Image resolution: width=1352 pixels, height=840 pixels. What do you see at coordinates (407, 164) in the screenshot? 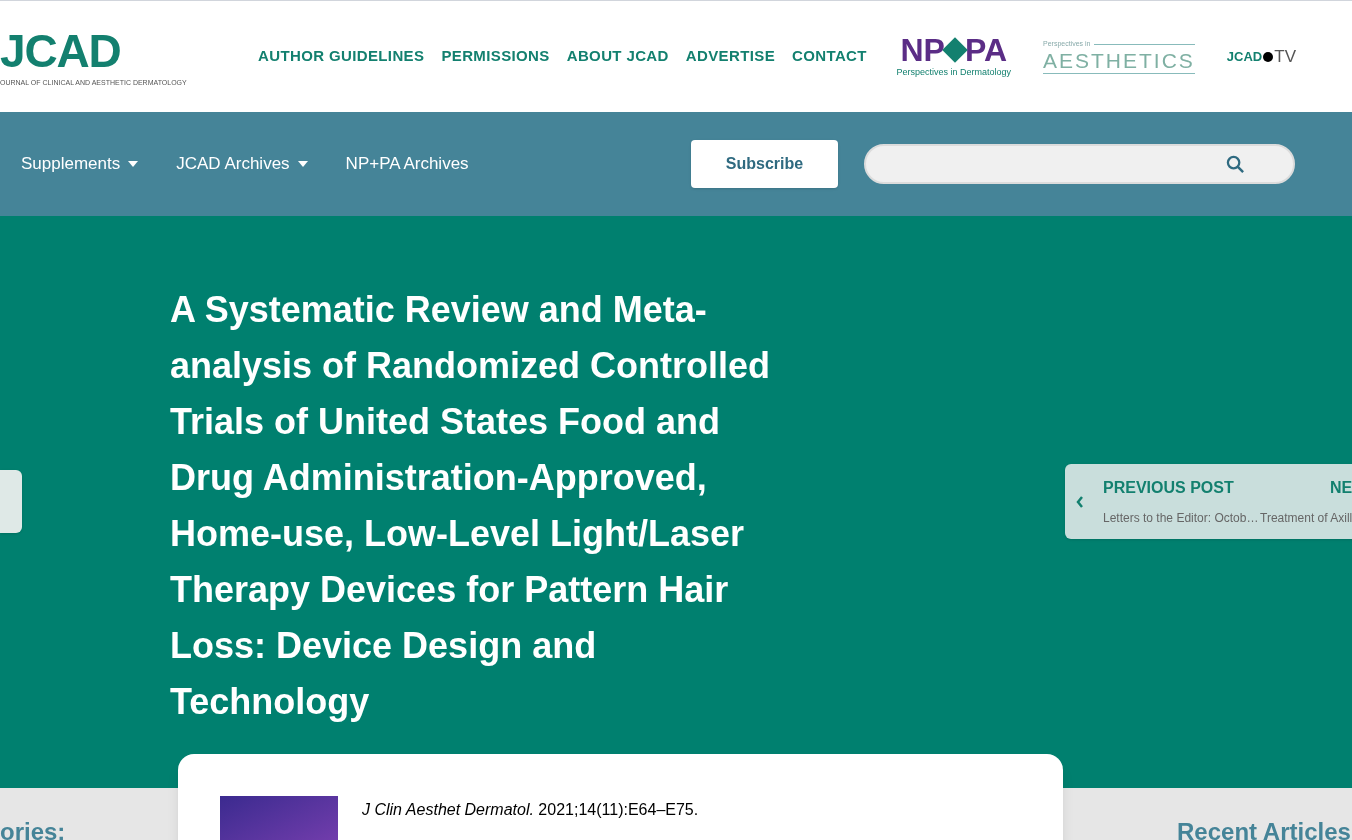
I see `menu-item: NP+PA Archives` at bounding box center [407, 164].